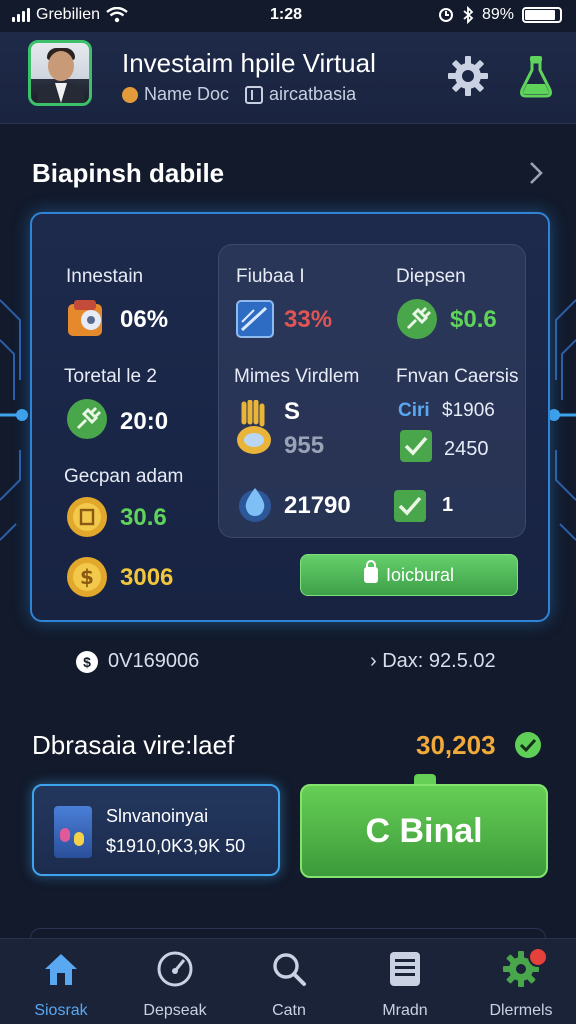  I want to click on check-box-small-icon, so click(410, 506).